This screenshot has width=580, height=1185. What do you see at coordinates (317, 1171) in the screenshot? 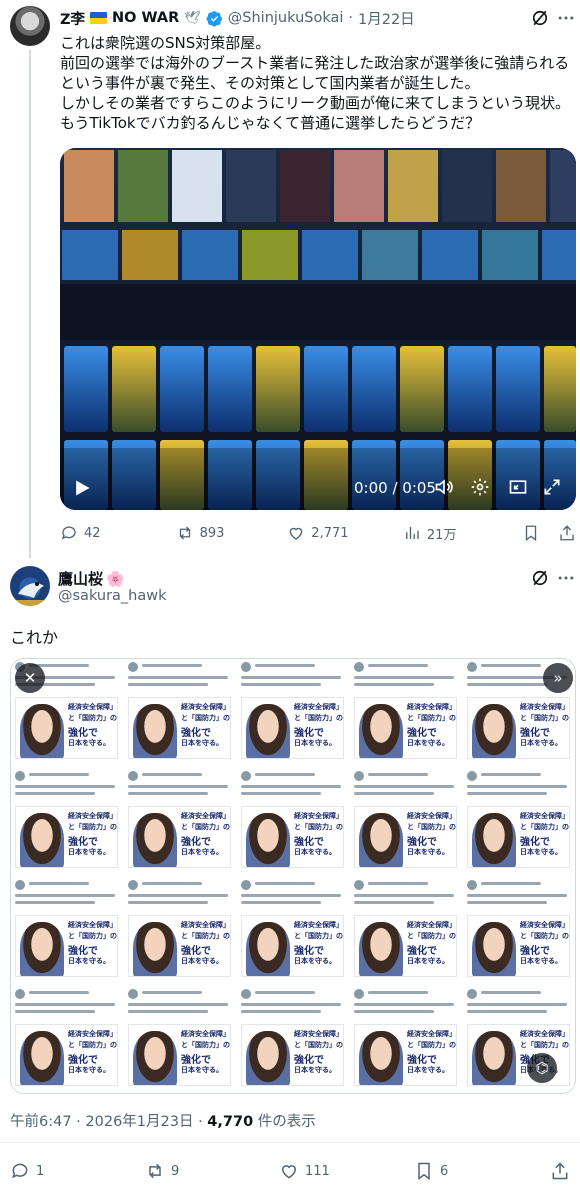
I see `like-count: 111` at bounding box center [317, 1171].